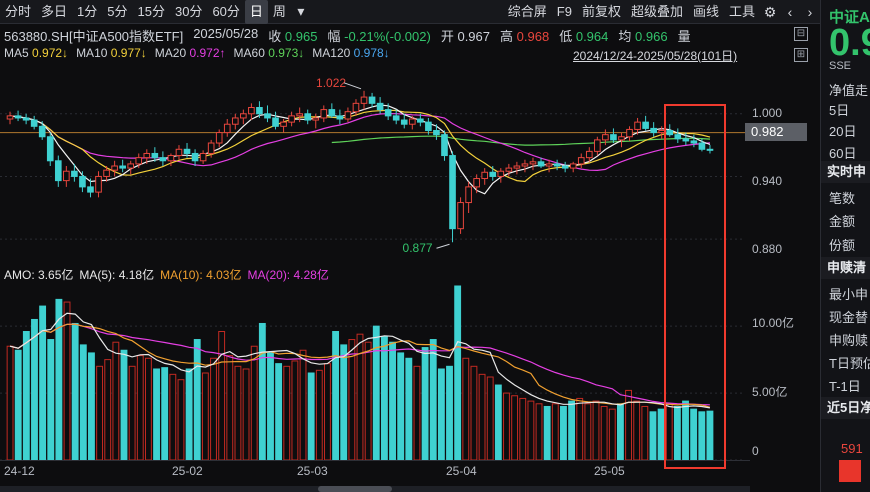 Image resolution: width=870 pixels, height=492 pixels. I want to click on chevron-right-icon: ›, so click(810, 12).